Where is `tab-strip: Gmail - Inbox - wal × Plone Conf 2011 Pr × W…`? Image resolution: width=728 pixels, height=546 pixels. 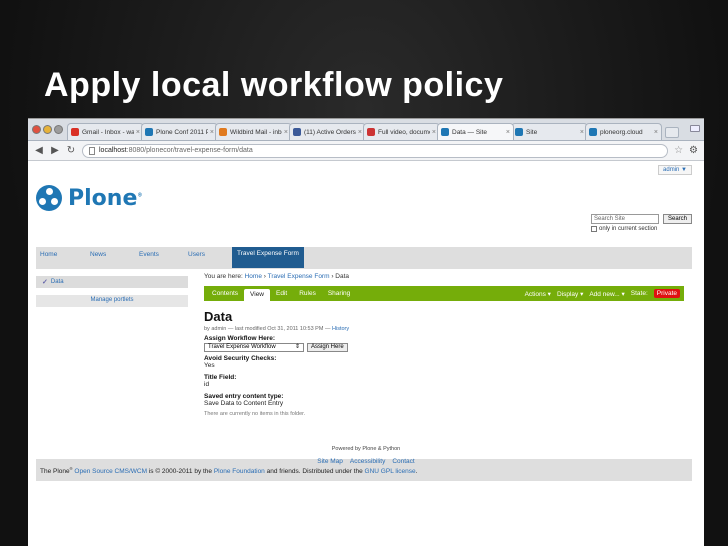
tab-strip: Gmail - Inbox - wal × Plone Conf 2011 Pr × W… is located at coordinates (366, 130).